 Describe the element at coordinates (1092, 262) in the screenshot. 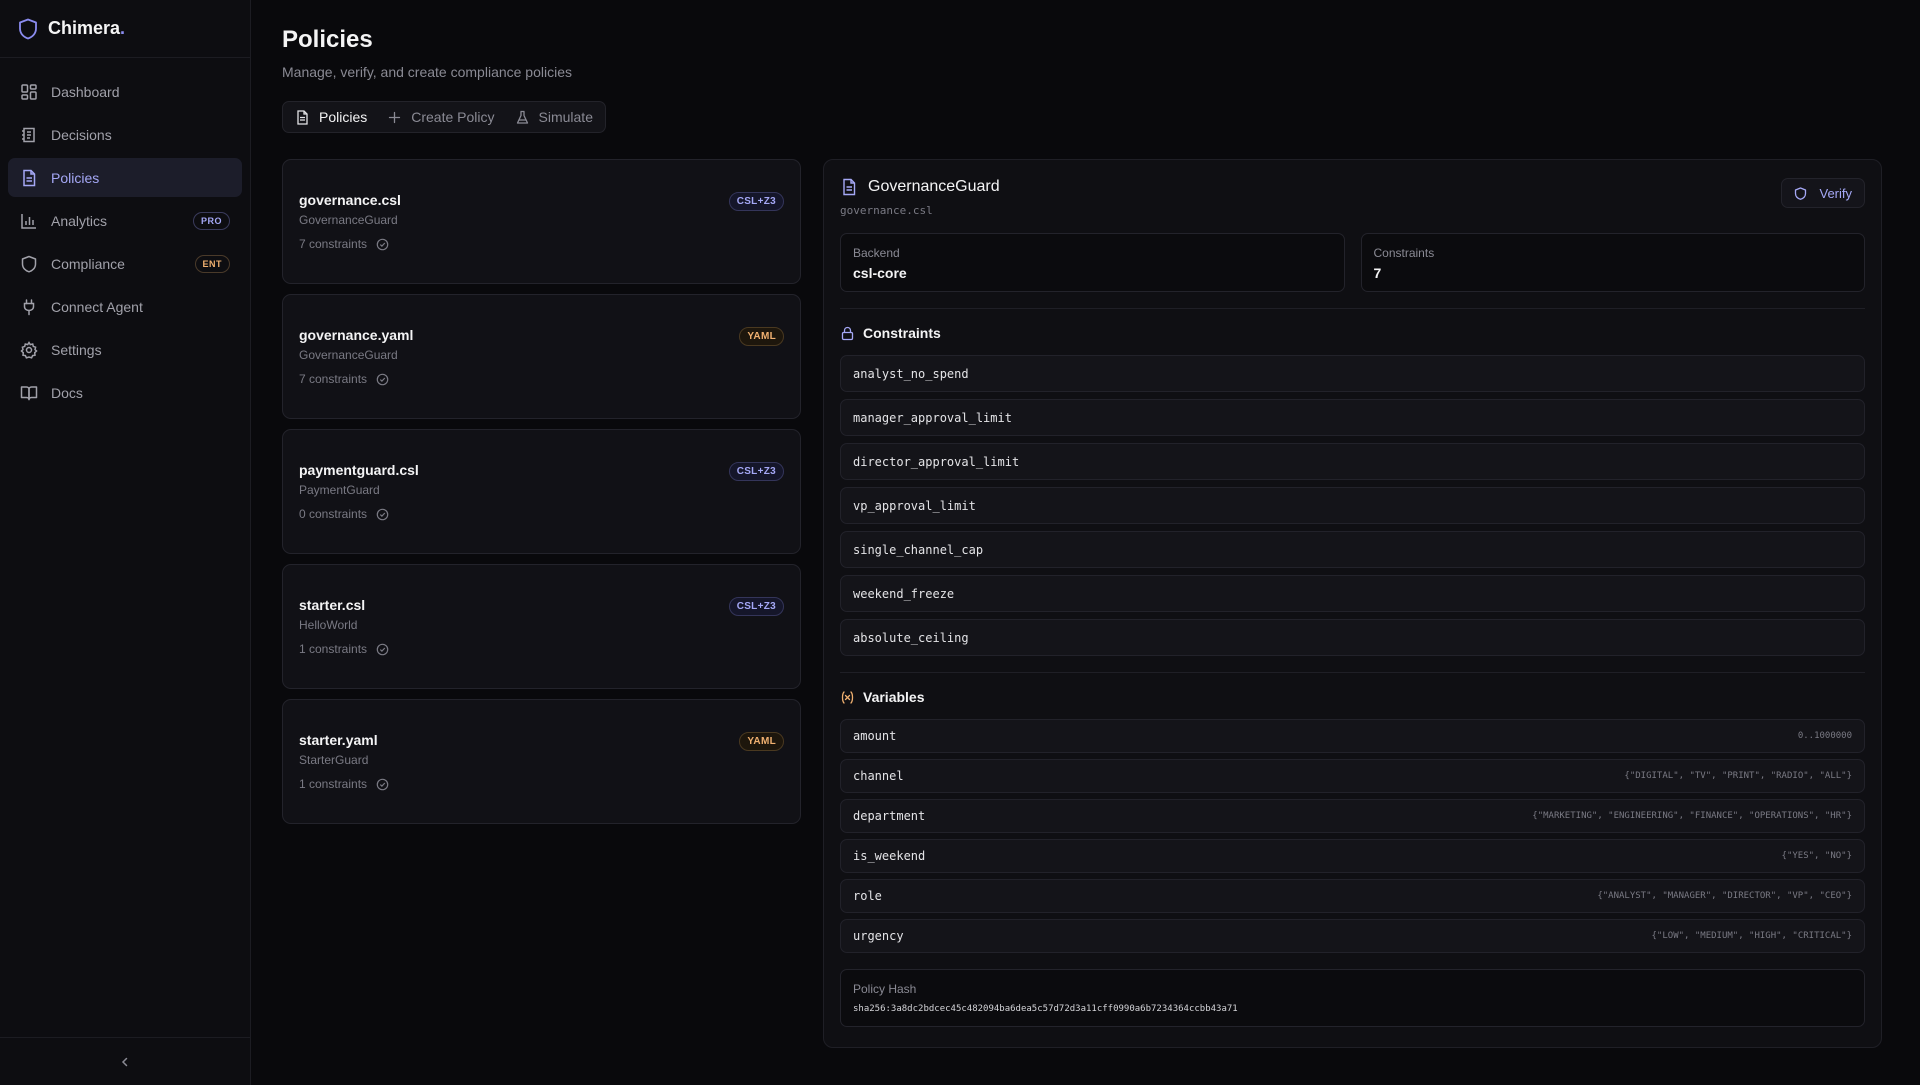

I see `backend-stat: Backend csl-core` at that location.